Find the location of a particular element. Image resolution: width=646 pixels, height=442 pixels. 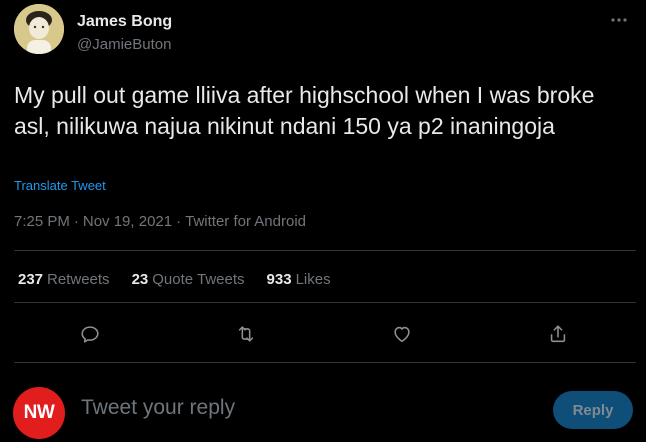

reply-input is located at coordinates (301, 408).